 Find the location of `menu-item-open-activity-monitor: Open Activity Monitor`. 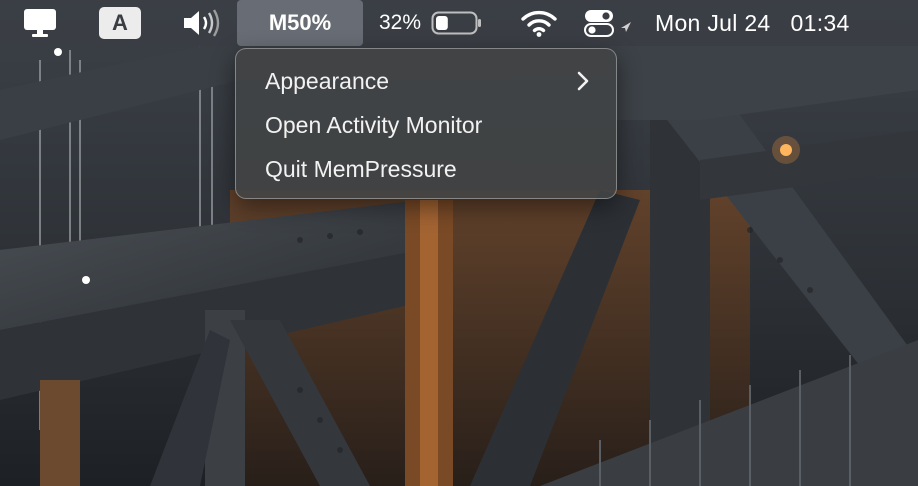

menu-item-open-activity-monitor: Open Activity Monitor is located at coordinates (426, 125).